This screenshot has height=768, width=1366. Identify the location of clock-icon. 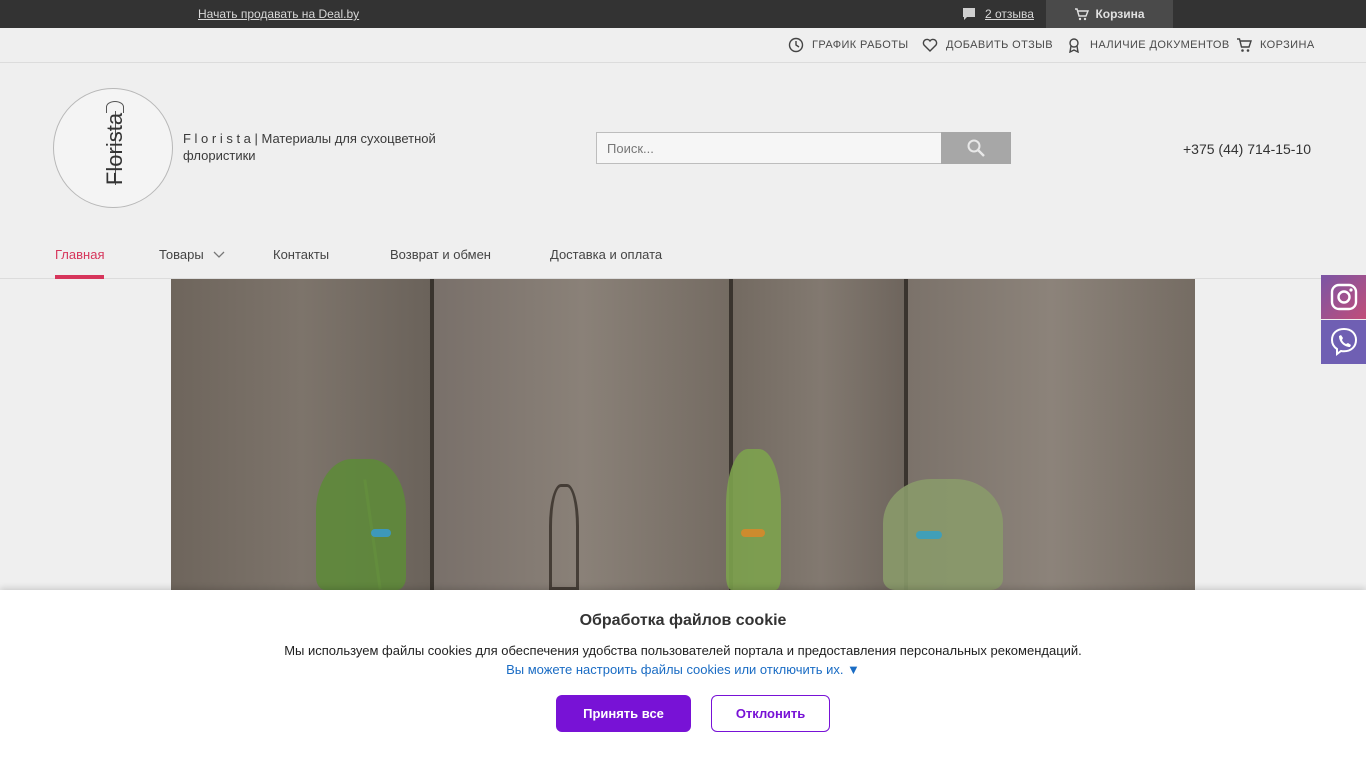
(796, 45).